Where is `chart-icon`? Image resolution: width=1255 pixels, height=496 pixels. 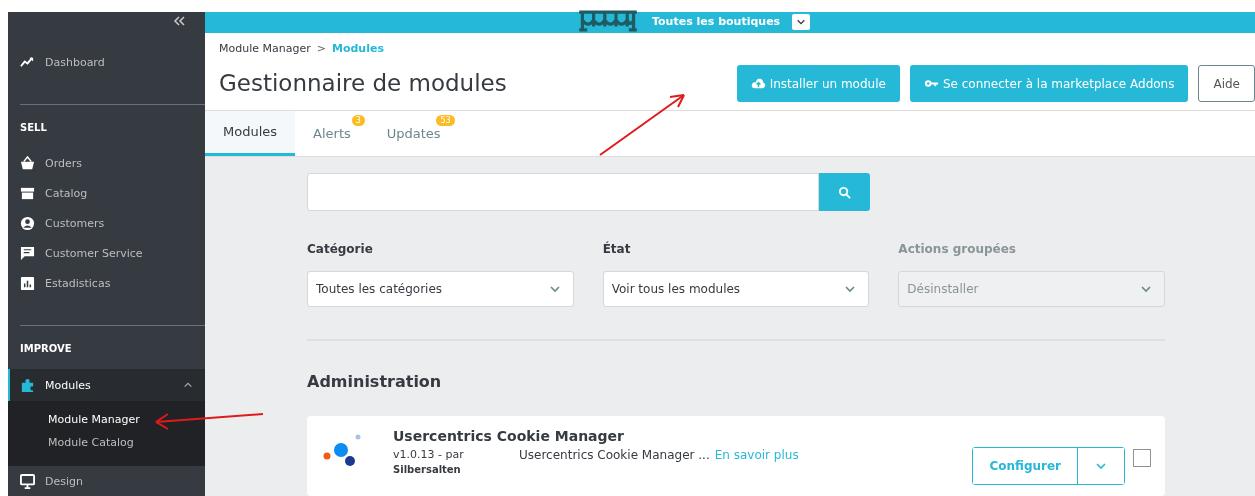
chart-icon is located at coordinates (27, 62).